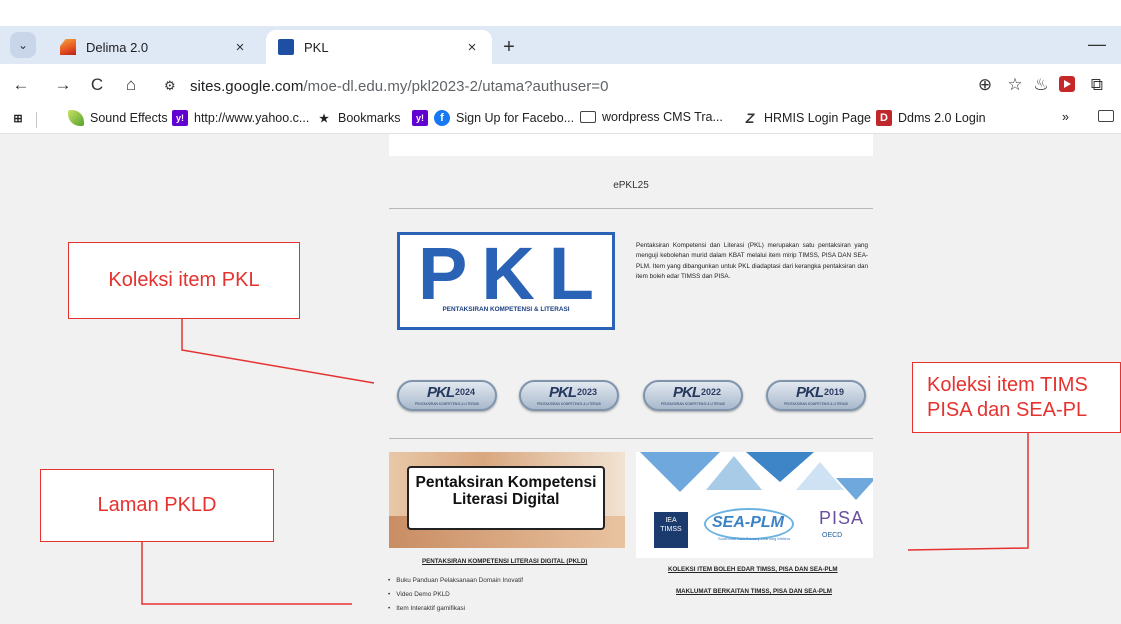 The image size is (1121, 624). I want to click on callout-text: PISA dan SEA-PL, so click(1007, 409).